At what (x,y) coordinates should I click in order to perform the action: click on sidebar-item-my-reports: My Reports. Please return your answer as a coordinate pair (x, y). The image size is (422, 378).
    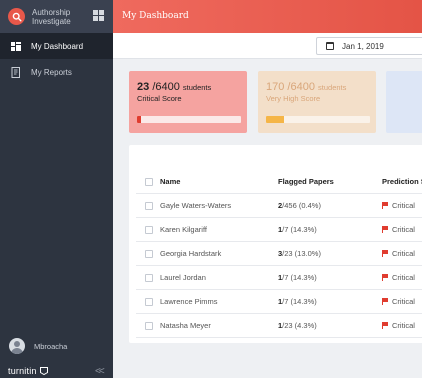
    Looking at the image, I should click on (56, 72).